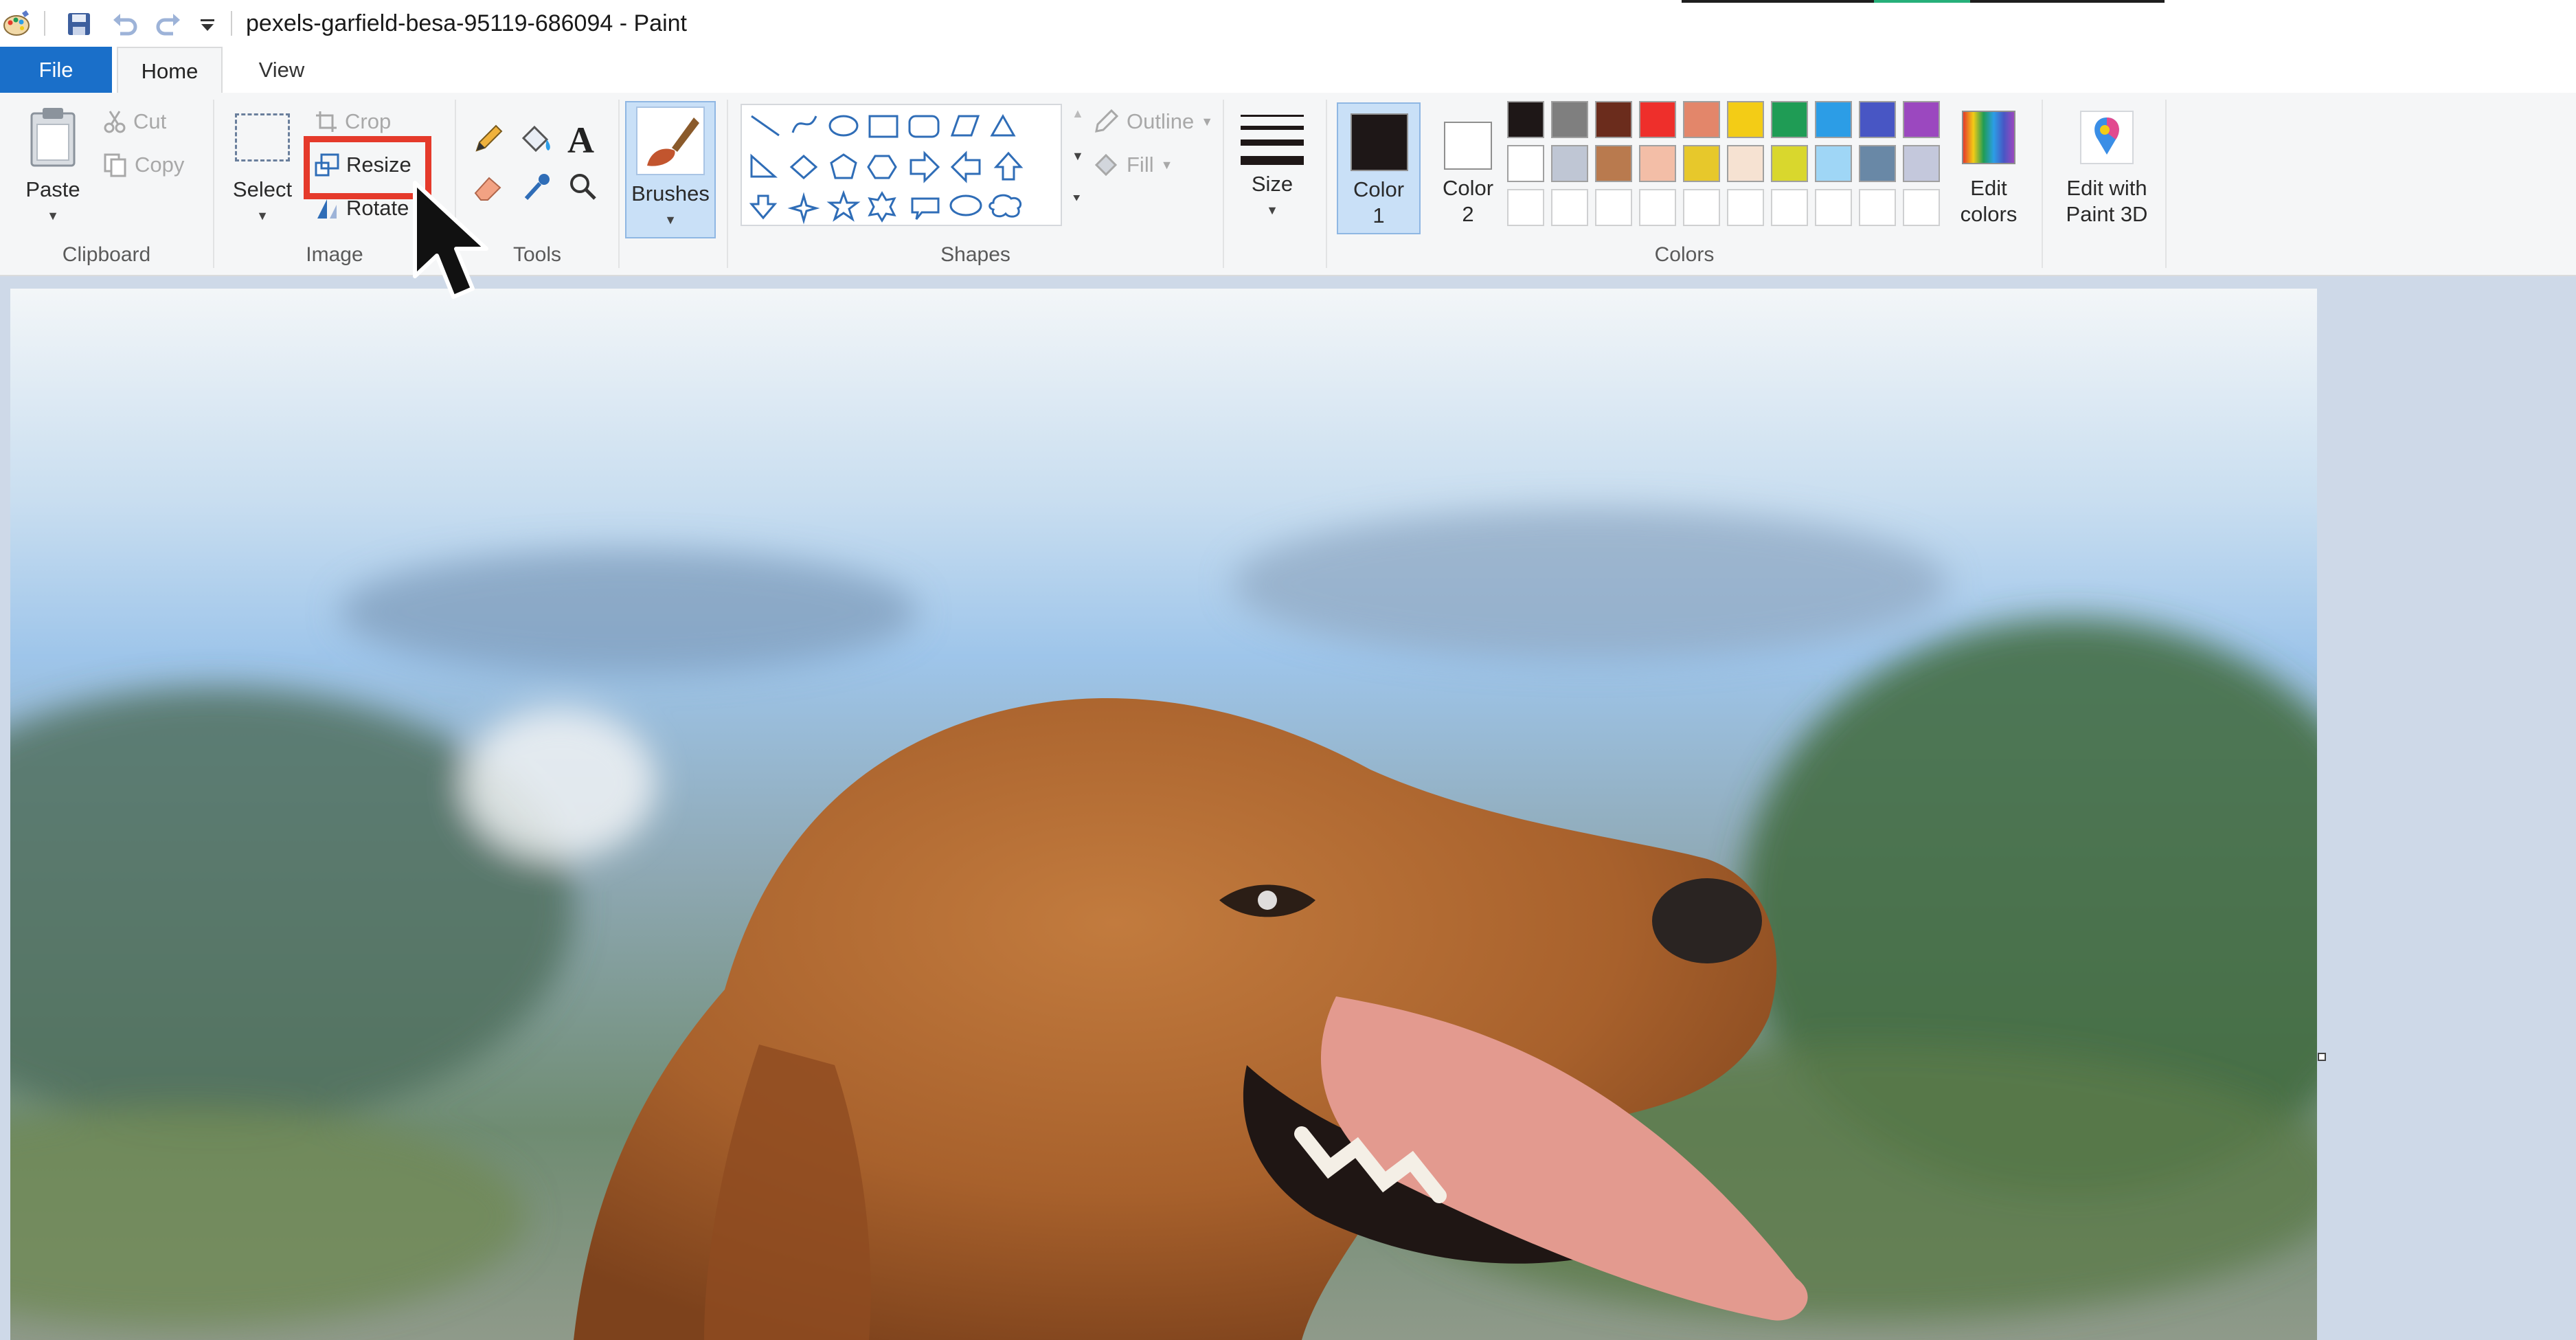 This screenshot has width=2576, height=1340. What do you see at coordinates (327, 209) in the screenshot?
I see `rotate-icon` at bounding box center [327, 209].